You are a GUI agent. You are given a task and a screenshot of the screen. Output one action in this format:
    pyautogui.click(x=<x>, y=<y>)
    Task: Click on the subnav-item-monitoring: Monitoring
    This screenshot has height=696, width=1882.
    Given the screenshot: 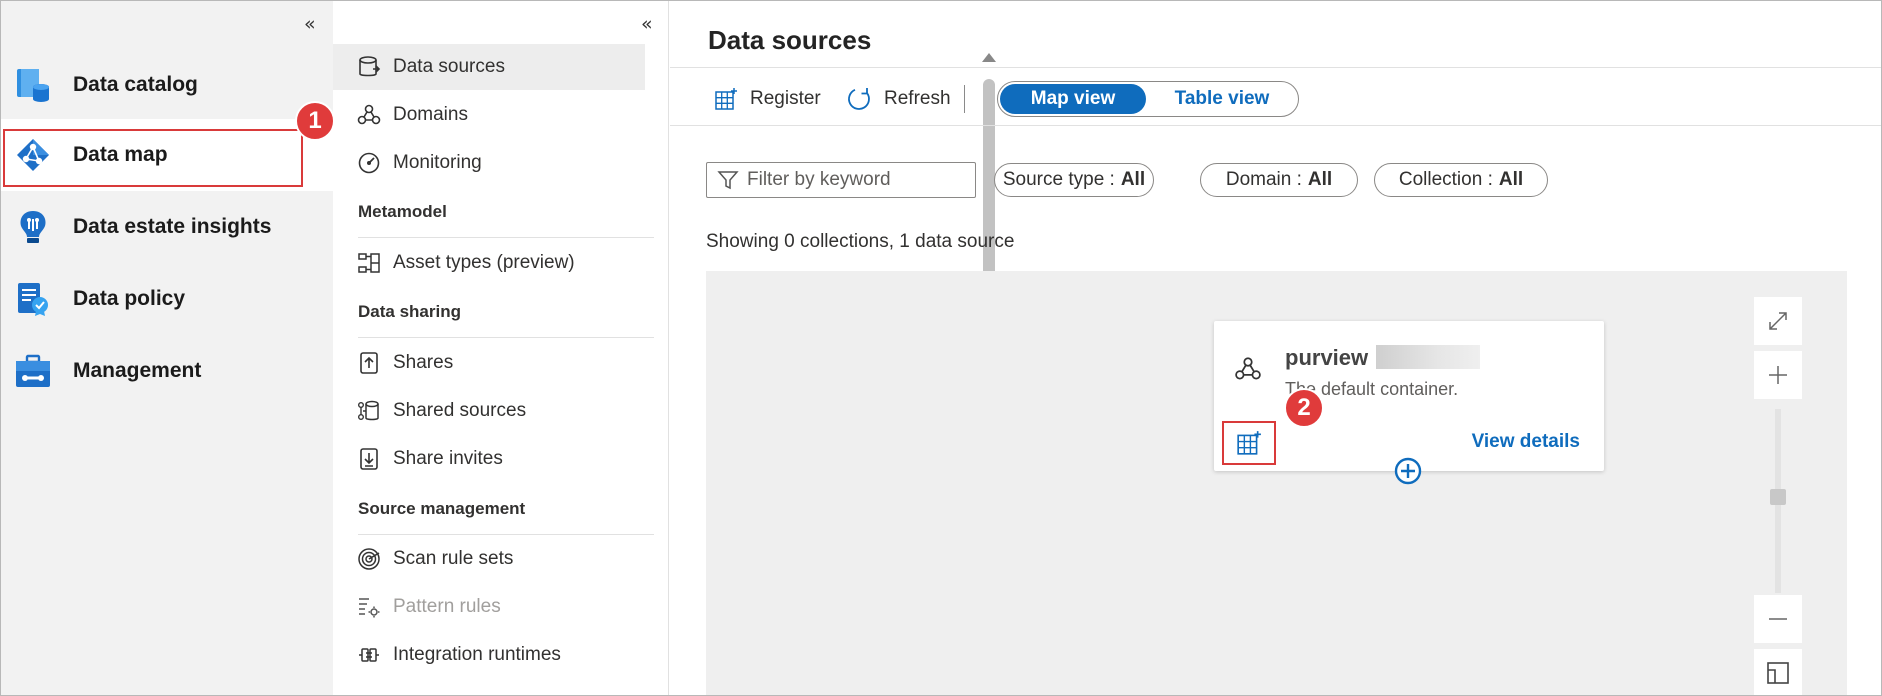 What is the action you would take?
    pyautogui.click(x=489, y=163)
    